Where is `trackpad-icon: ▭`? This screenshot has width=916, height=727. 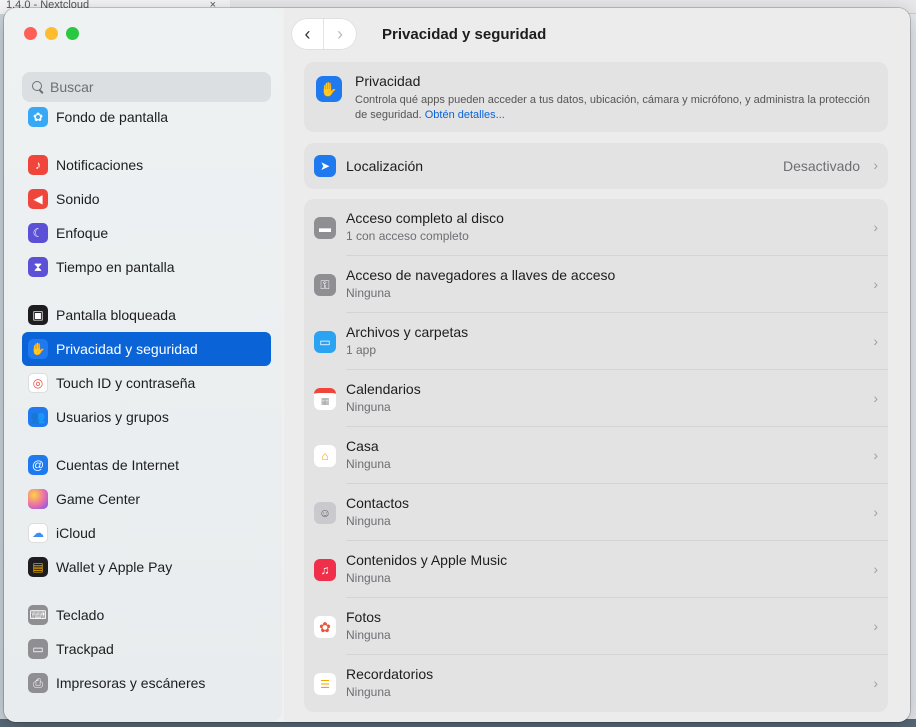
trackpad-icon: ▭ is located at coordinates (38, 649).